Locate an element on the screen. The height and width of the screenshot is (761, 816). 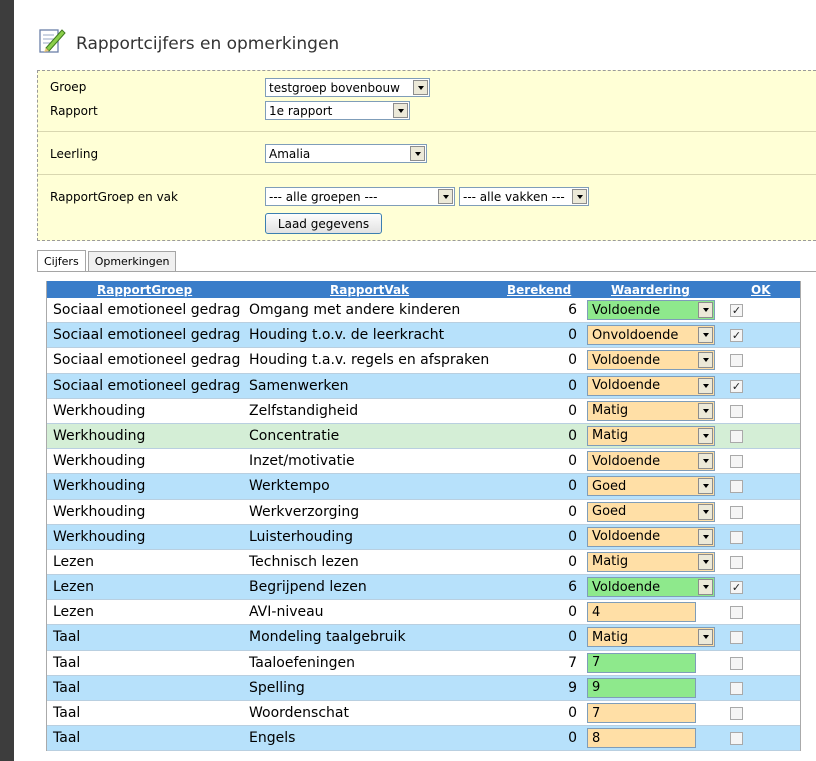
table-row: Werkhouding Concentratie 0 Matig is located at coordinates (423, 436).